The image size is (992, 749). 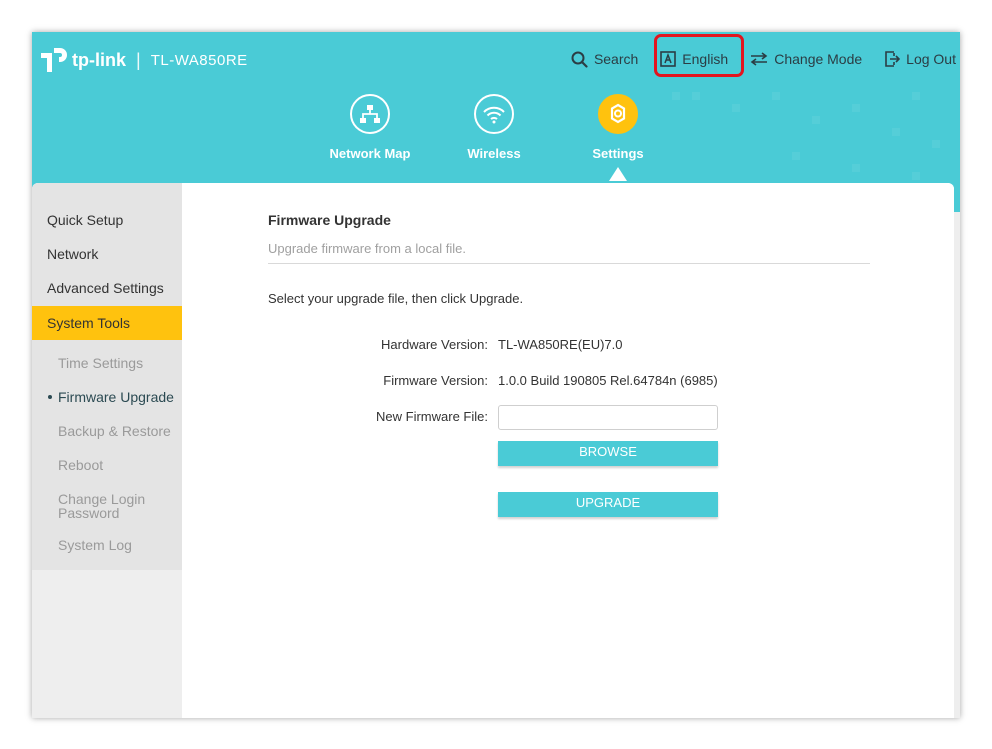 What do you see at coordinates (116, 397) in the screenshot?
I see `firmware-upgrade-label: Firmware Upgrade` at bounding box center [116, 397].